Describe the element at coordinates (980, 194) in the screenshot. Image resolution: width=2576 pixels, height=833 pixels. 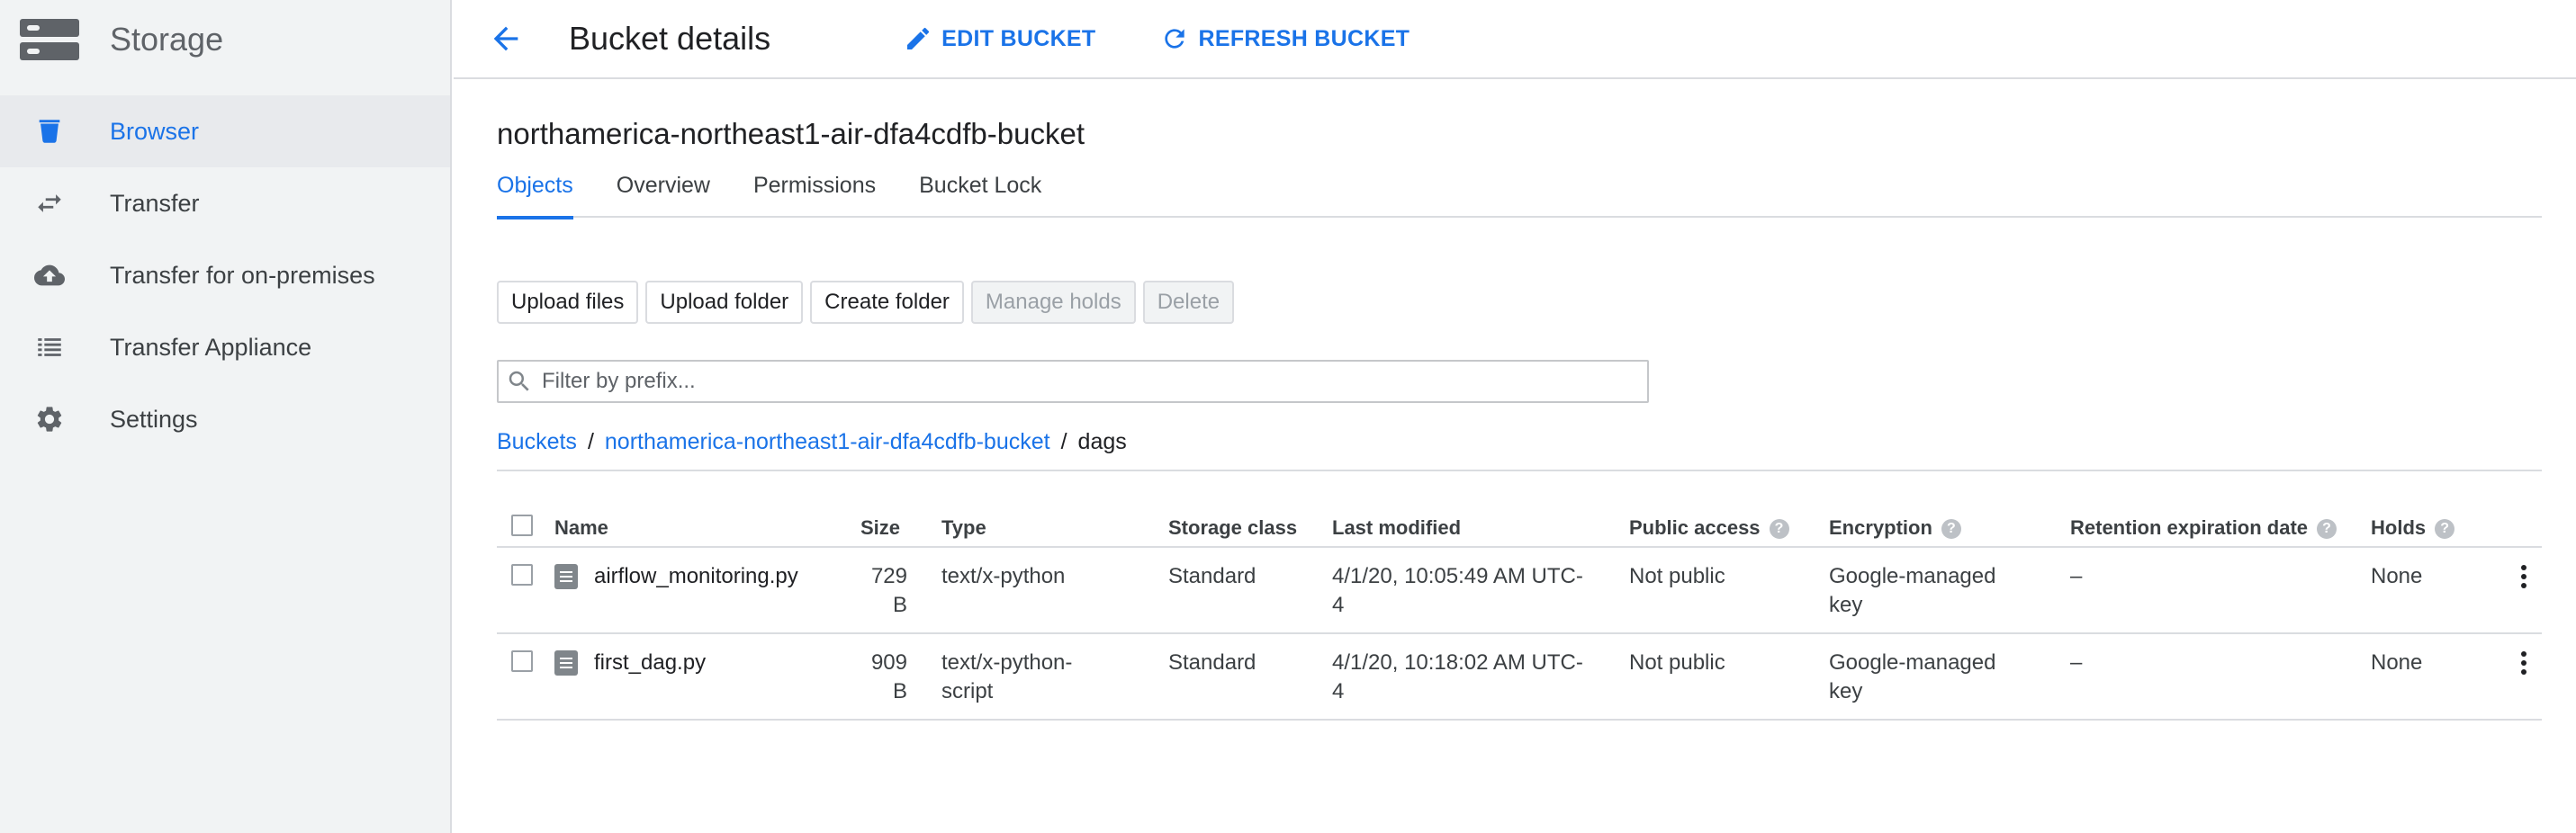
I see `tab-bucket-lock: Bucket Lock` at that location.